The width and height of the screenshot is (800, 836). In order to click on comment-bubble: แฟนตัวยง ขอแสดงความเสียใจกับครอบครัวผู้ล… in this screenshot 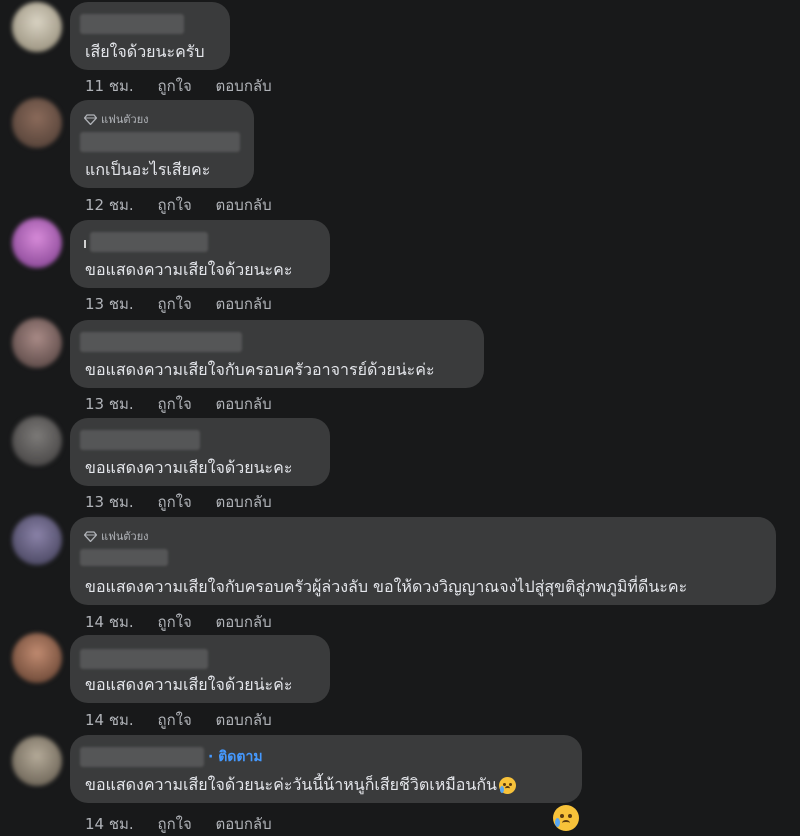, I will do `click(423, 561)`.